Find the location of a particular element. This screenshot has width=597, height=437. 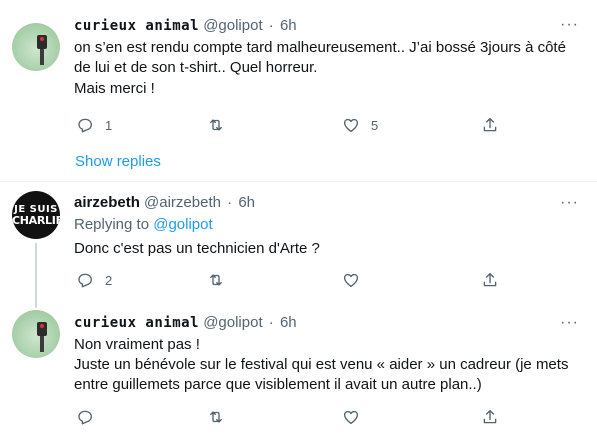

replying-to: Replying to @golipot is located at coordinates (143, 225).